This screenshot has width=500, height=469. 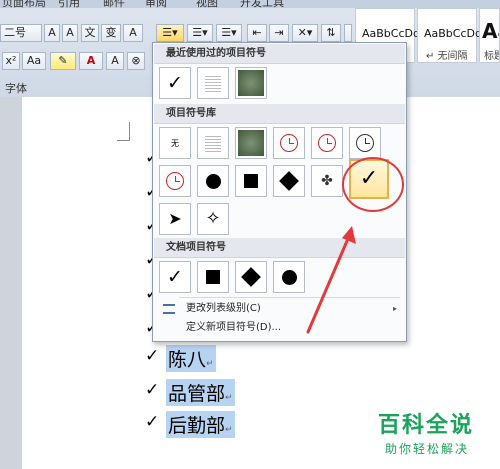 What do you see at coordinates (447, 56) in the screenshot?
I see `style-no-spacing-name: ↵ 无间隔` at bounding box center [447, 56].